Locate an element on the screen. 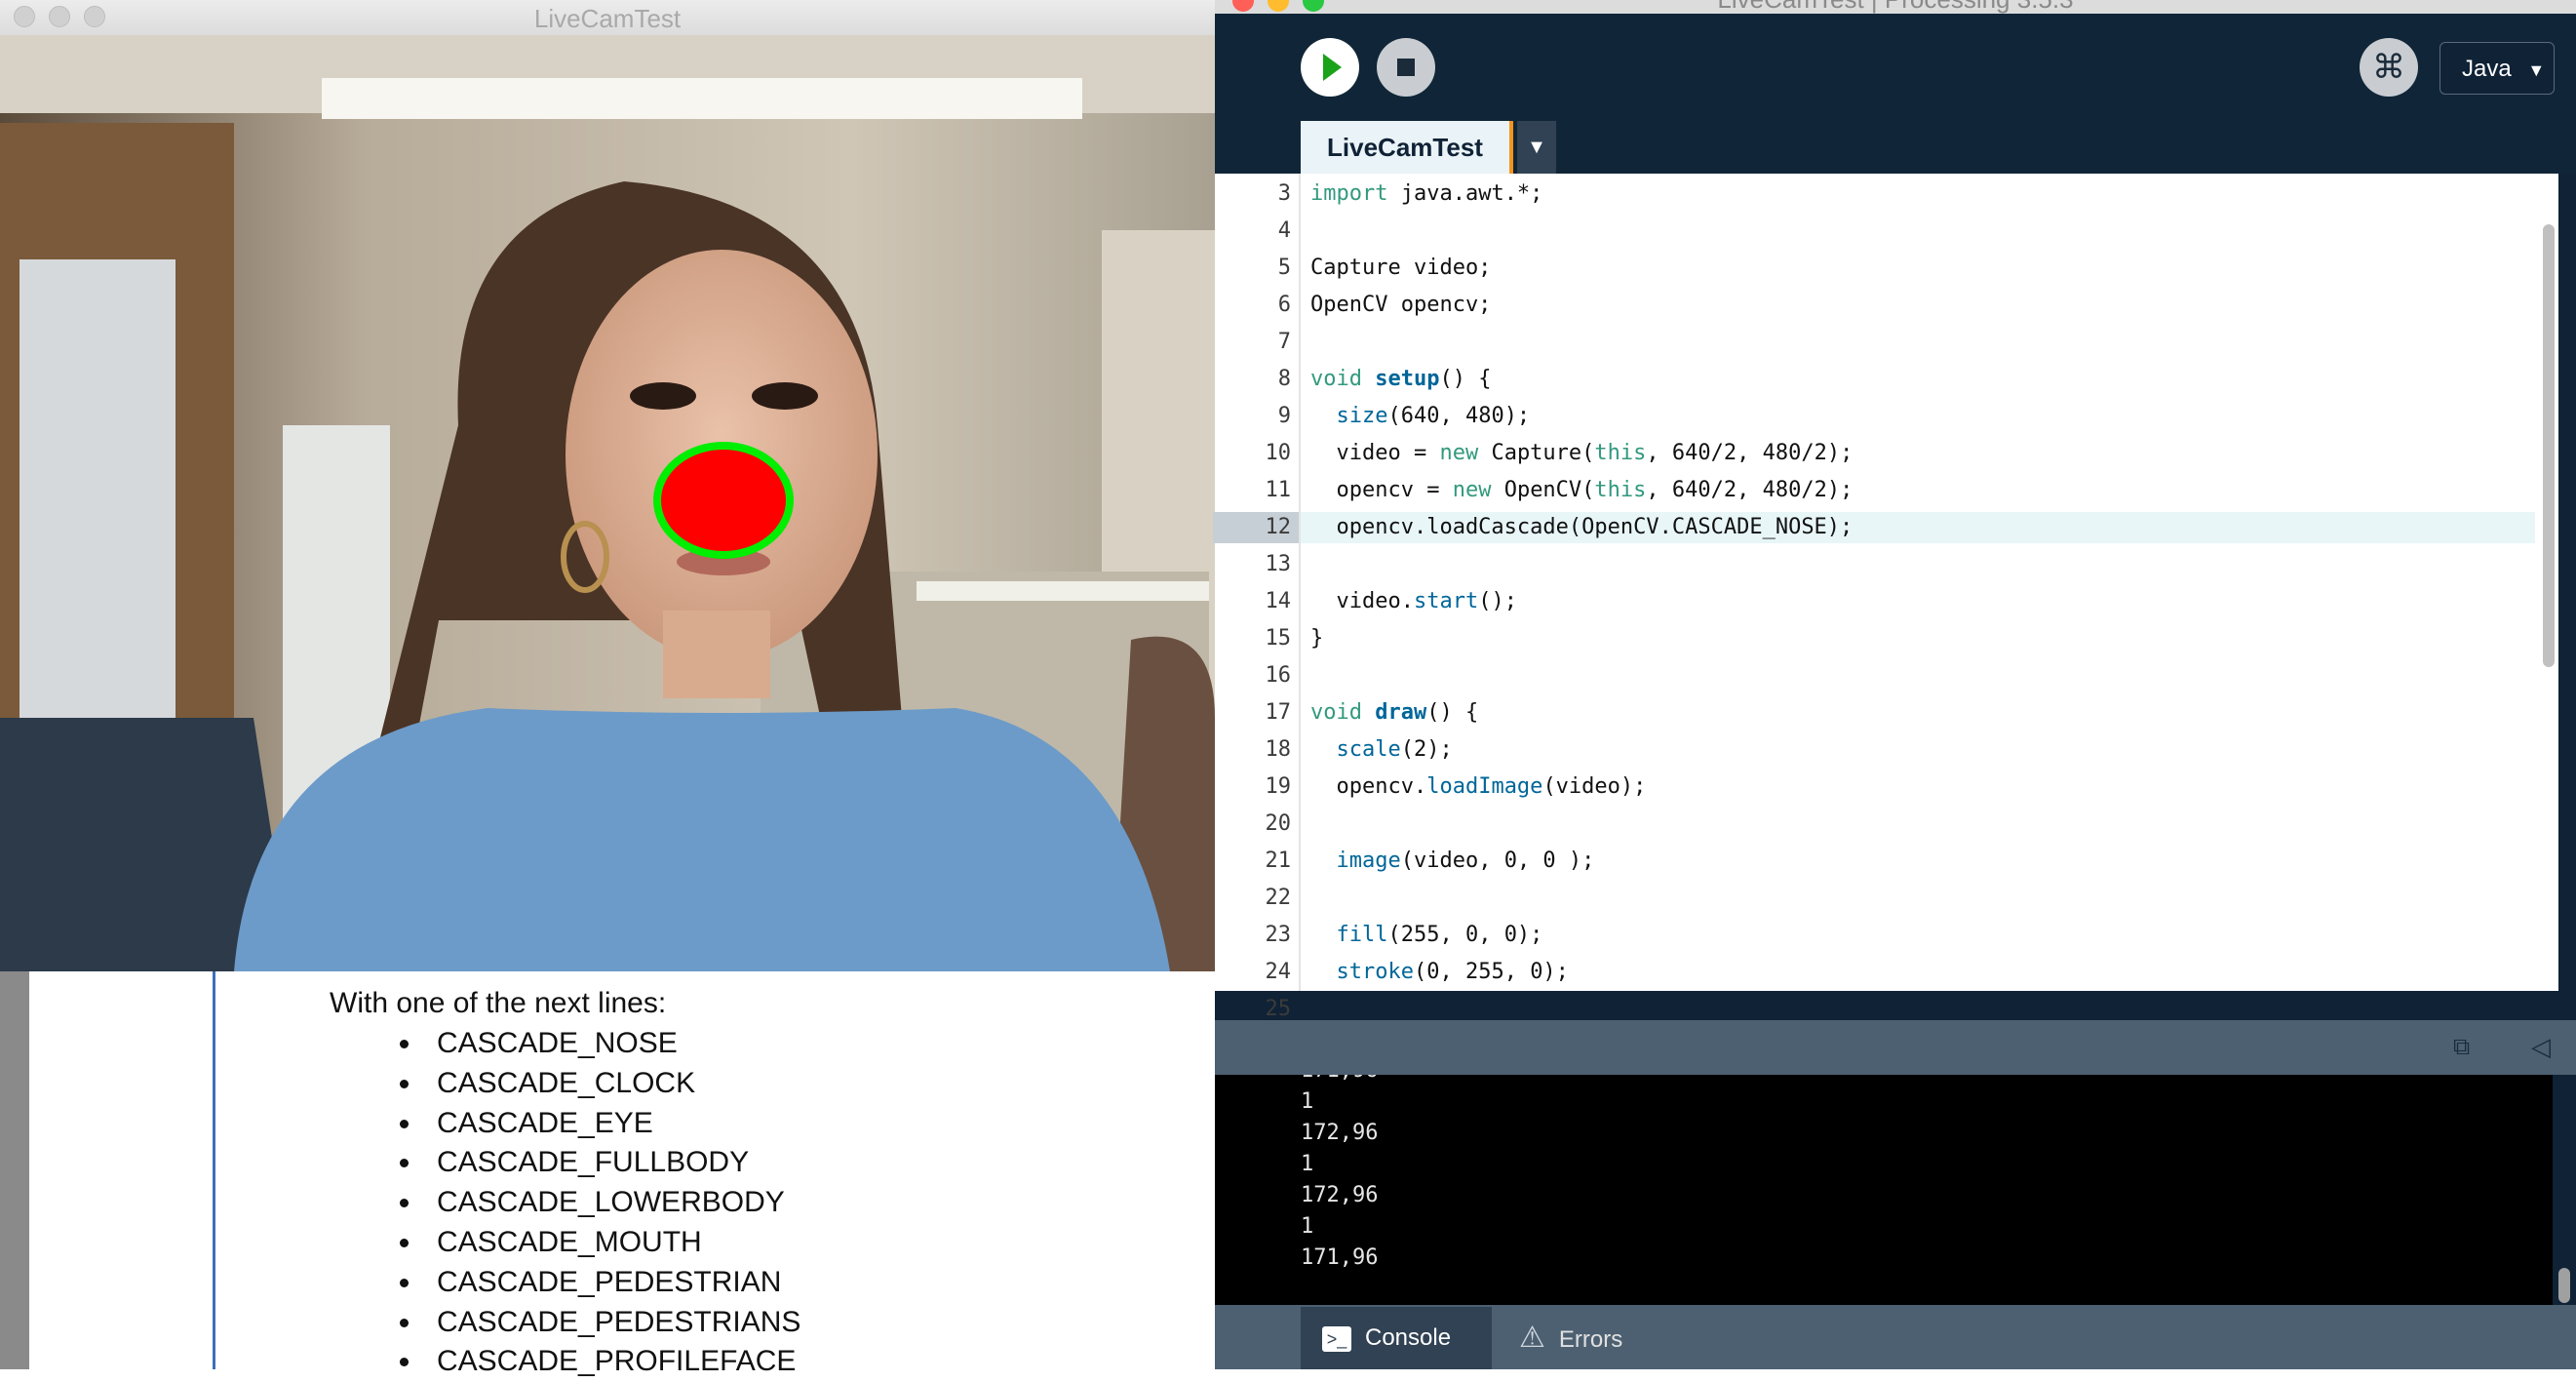 The height and width of the screenshot is (1382, 2576). mode-label: Java is located at coordinates (2487, 69).